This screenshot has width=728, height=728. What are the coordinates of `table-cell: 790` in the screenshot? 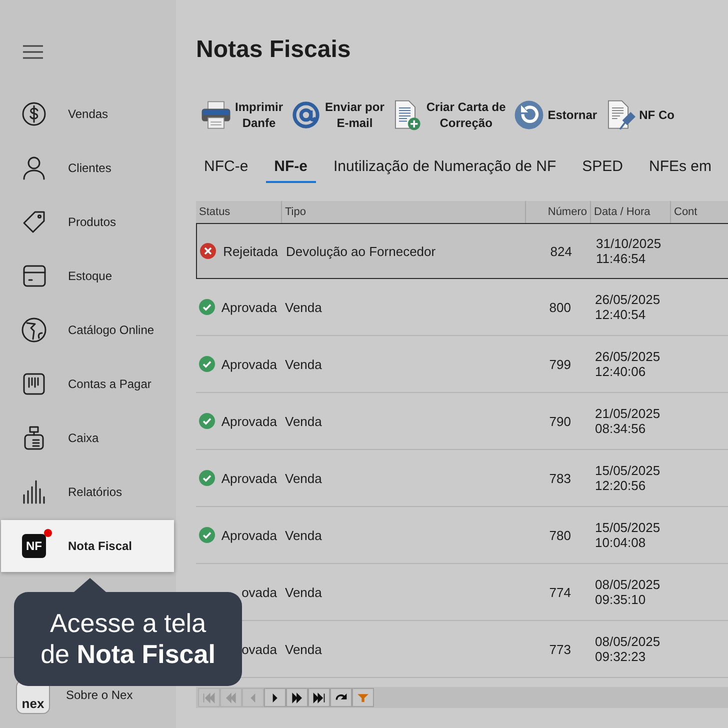 It's located at (560, 421).